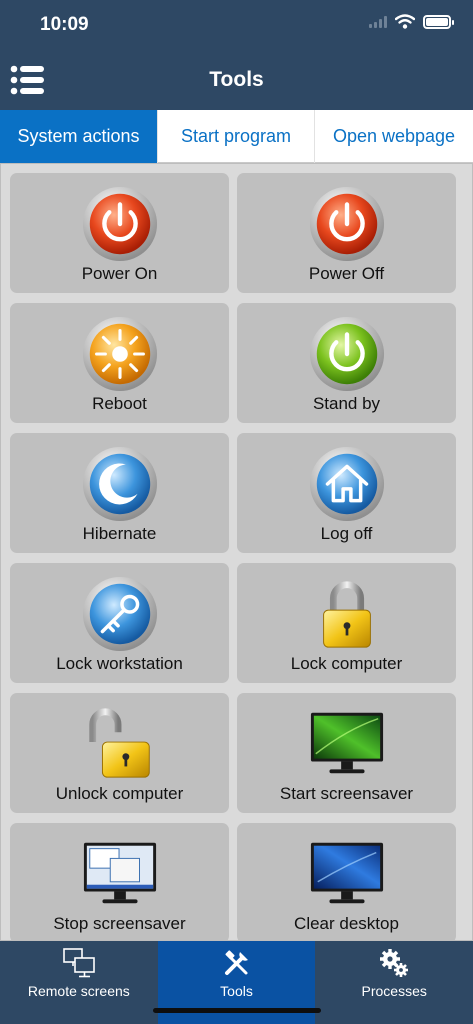 Image resolution: width=473 pixels, height=1024 pixels. Describe the element at coordinates (119, 533) in the screenshot. I see `action-label: Hibernate` at that location.